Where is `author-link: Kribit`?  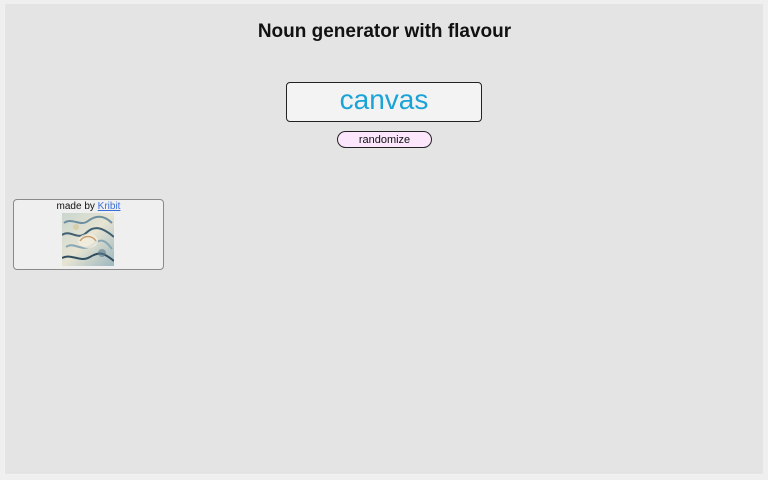 author-link: Kribit is located at coordinates (109, 206).